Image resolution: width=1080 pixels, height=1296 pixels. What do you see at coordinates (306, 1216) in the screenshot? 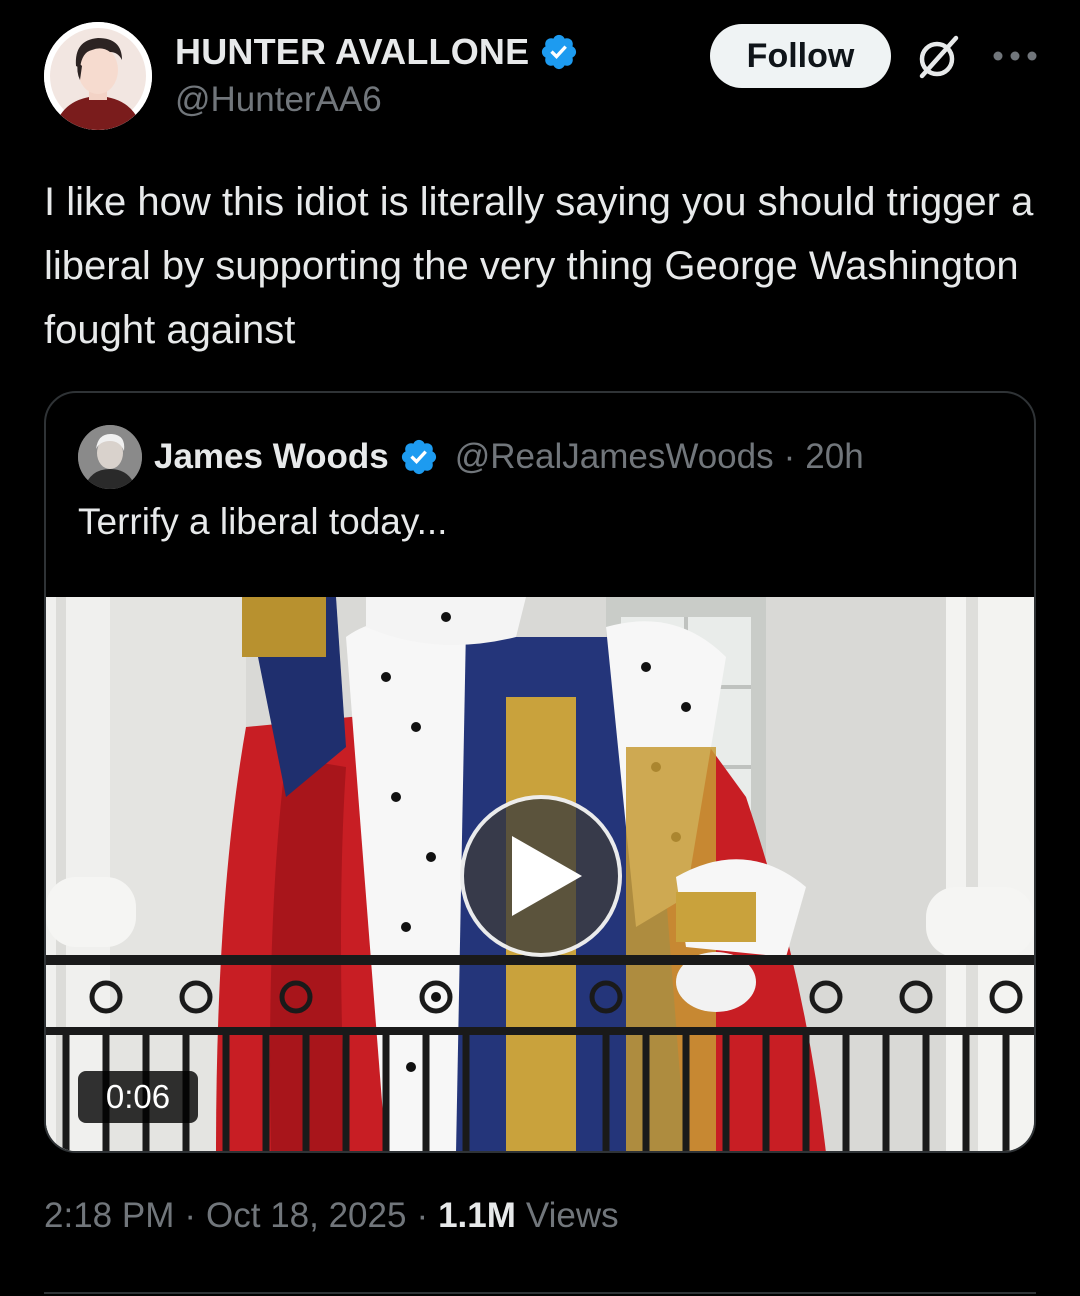
I see `tweet-date: Oct 18, 2025` at bounding box center [306, 1216].